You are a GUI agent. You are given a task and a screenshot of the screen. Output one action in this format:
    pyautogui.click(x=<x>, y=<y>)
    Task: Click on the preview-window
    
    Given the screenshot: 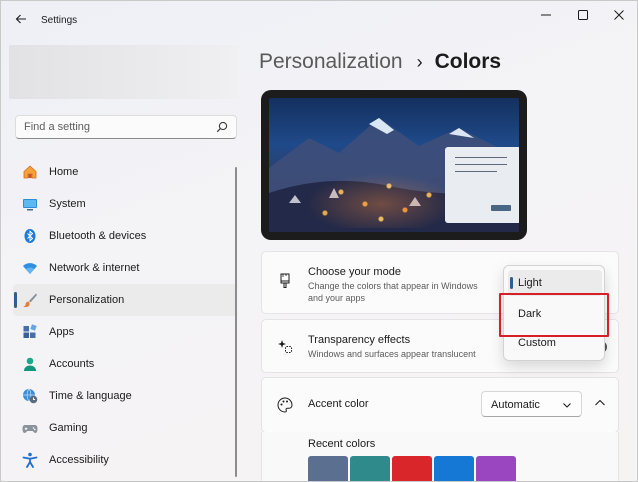 What is the action you would take?
    pyautogui.click(x=482, y=185)
    